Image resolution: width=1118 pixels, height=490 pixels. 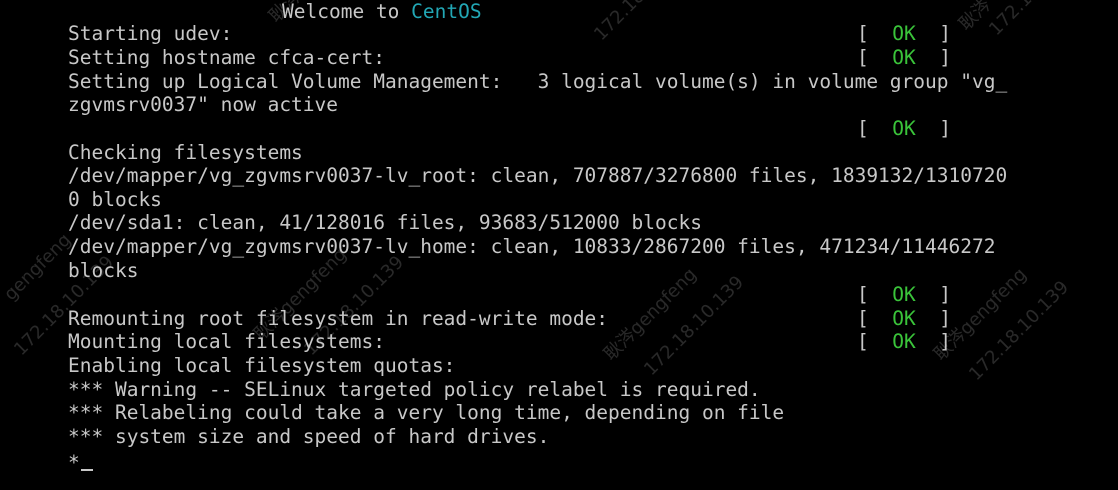 What do you see at coordinates (262, 365) in the screenshot?
I see `console-line: Enabling local filesystem quotas:` at bounding box center [262, 365].